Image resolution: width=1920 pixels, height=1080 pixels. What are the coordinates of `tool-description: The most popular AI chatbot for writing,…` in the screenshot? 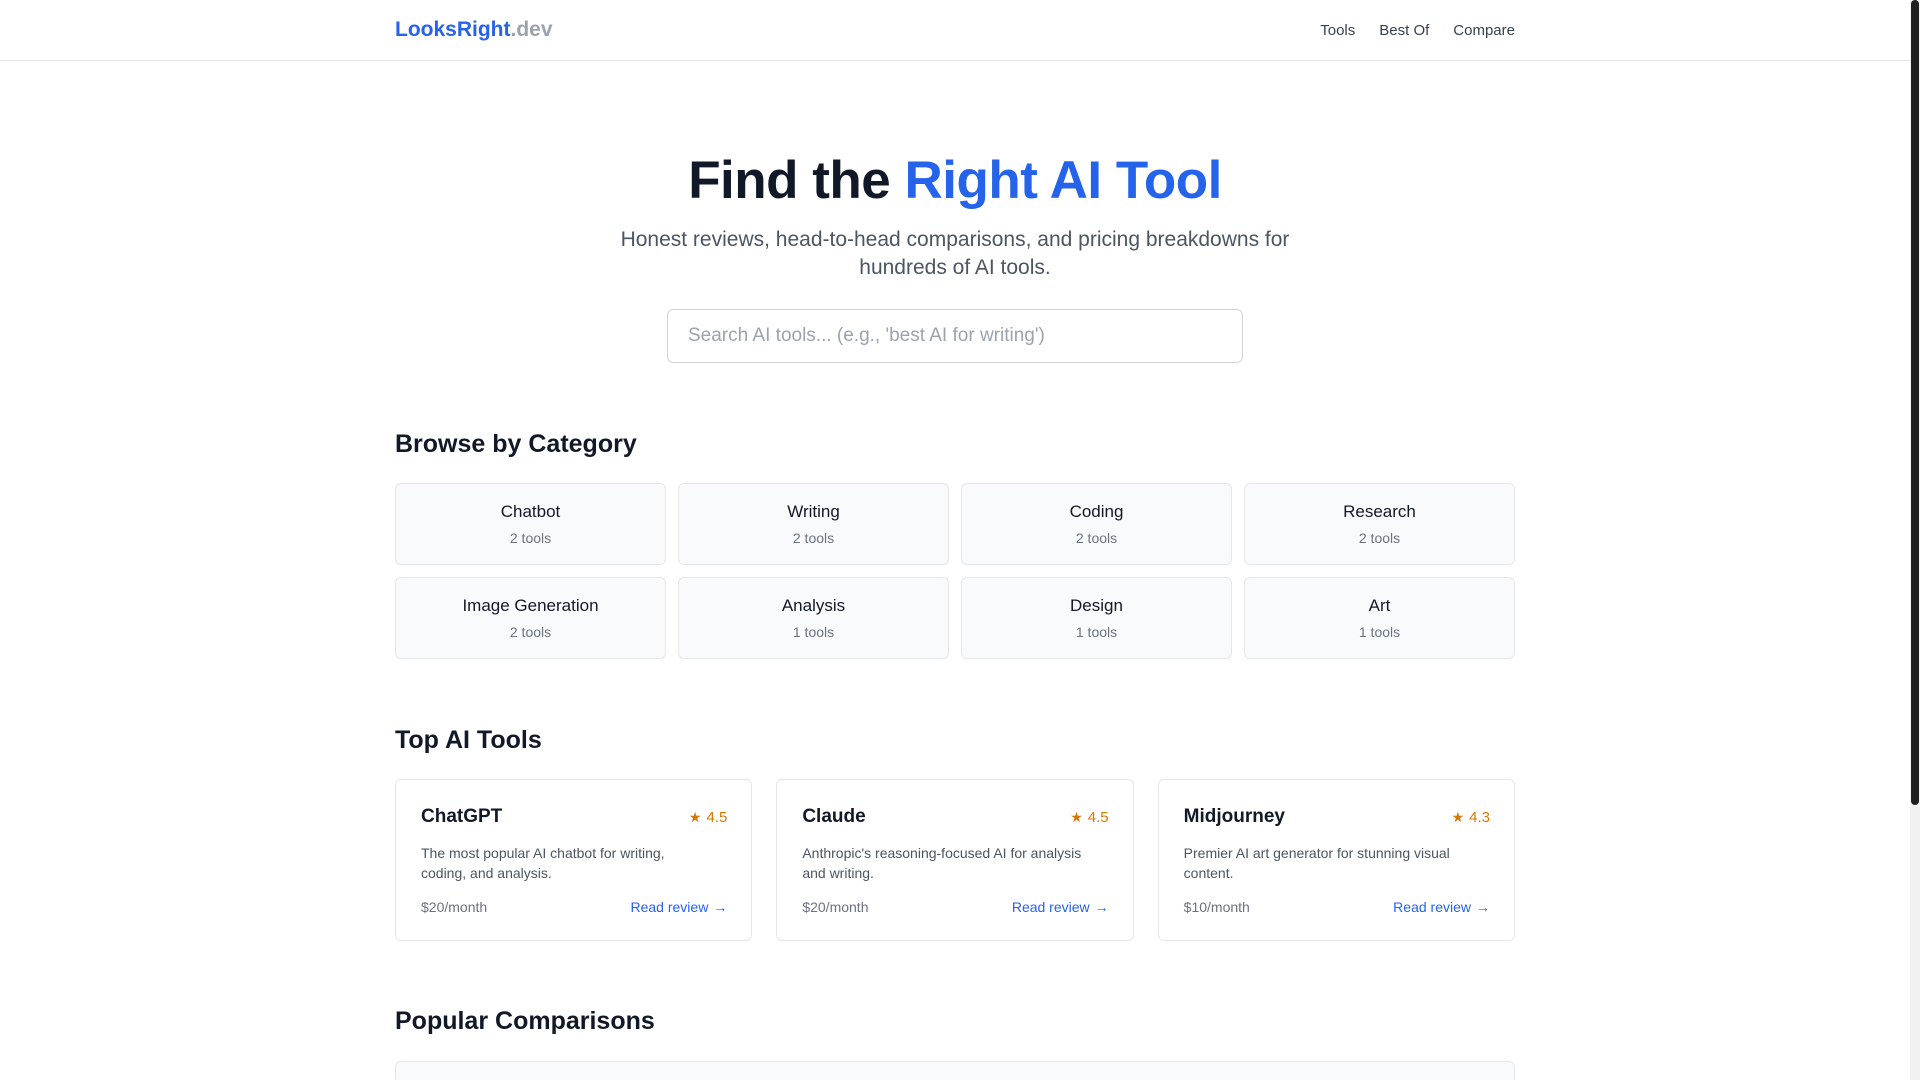 It's located at (543, 863).